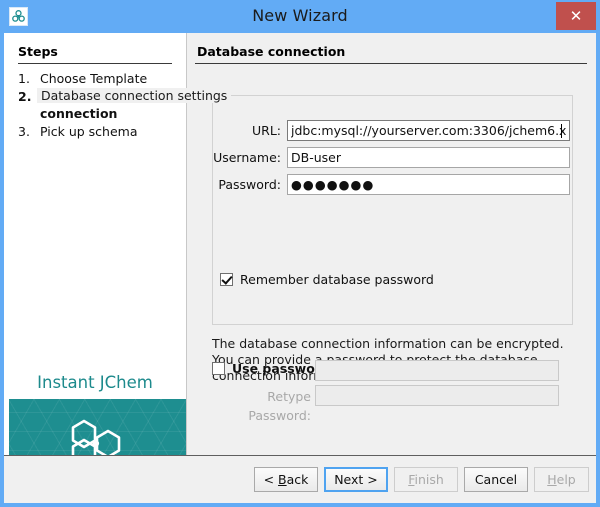 The width and height of the screenshot is (600, 507). I want to click on password-label: Password:, so click(249, 184).